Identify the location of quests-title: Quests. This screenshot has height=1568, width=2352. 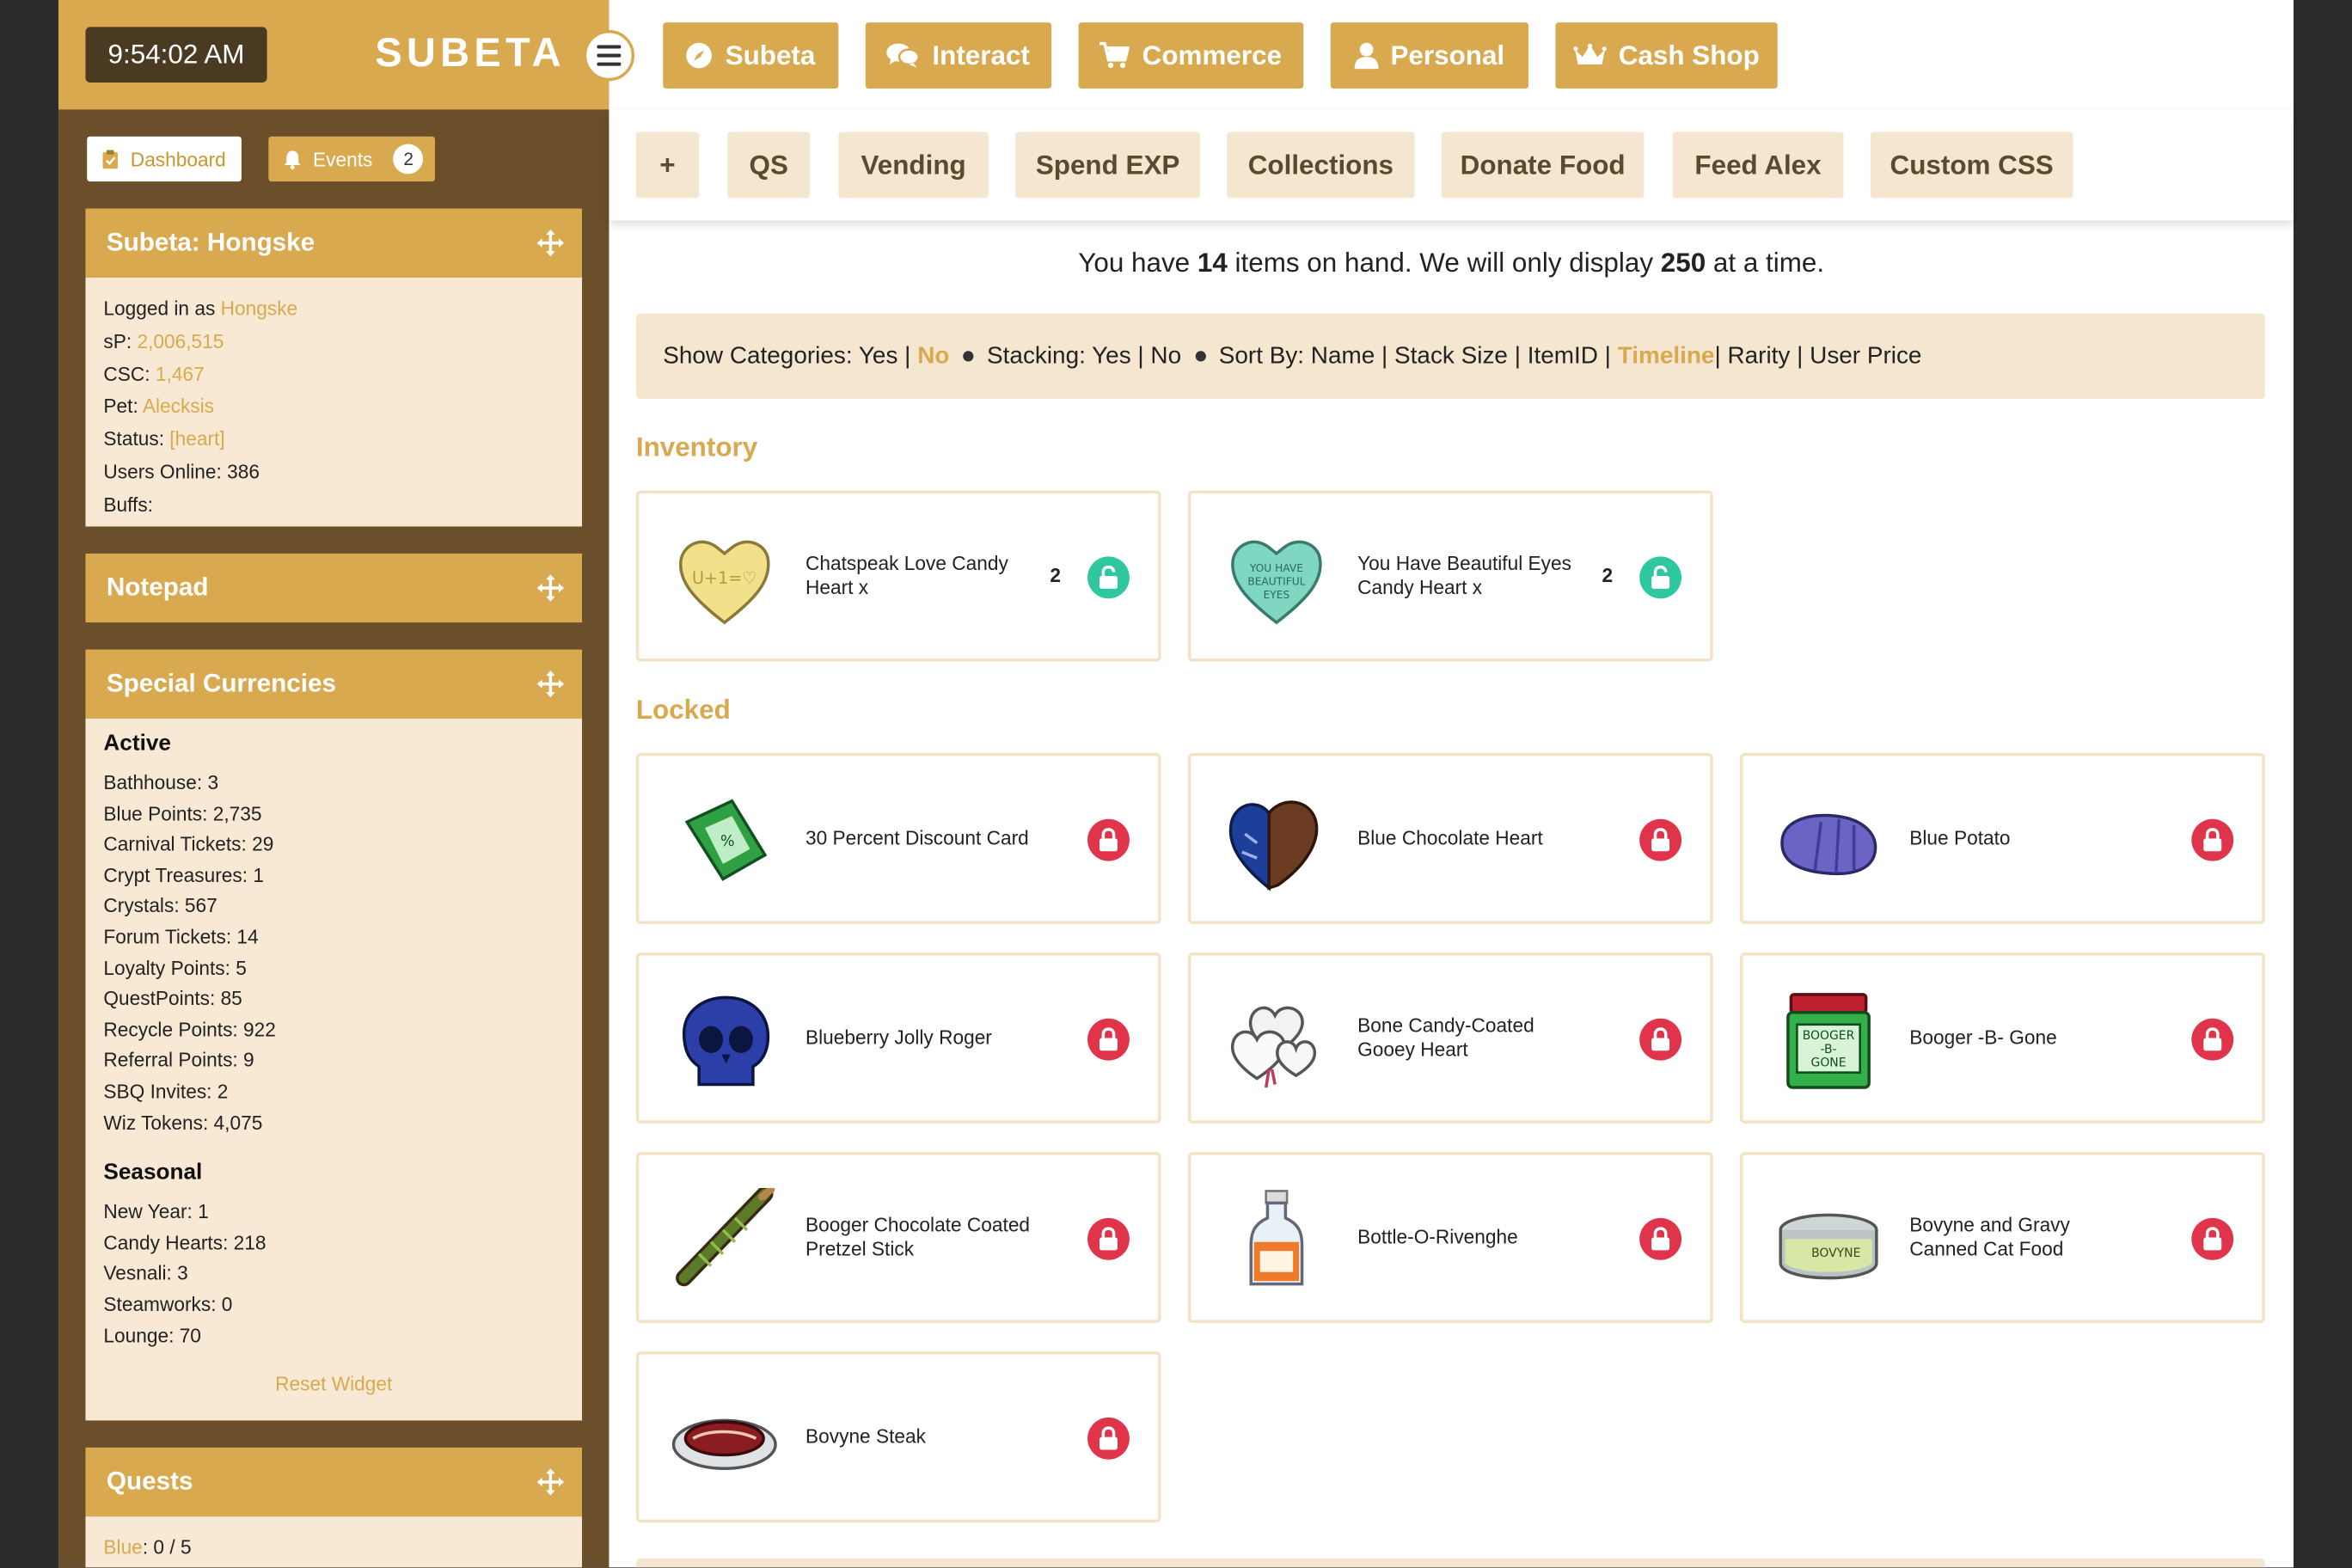
(149, 1481).